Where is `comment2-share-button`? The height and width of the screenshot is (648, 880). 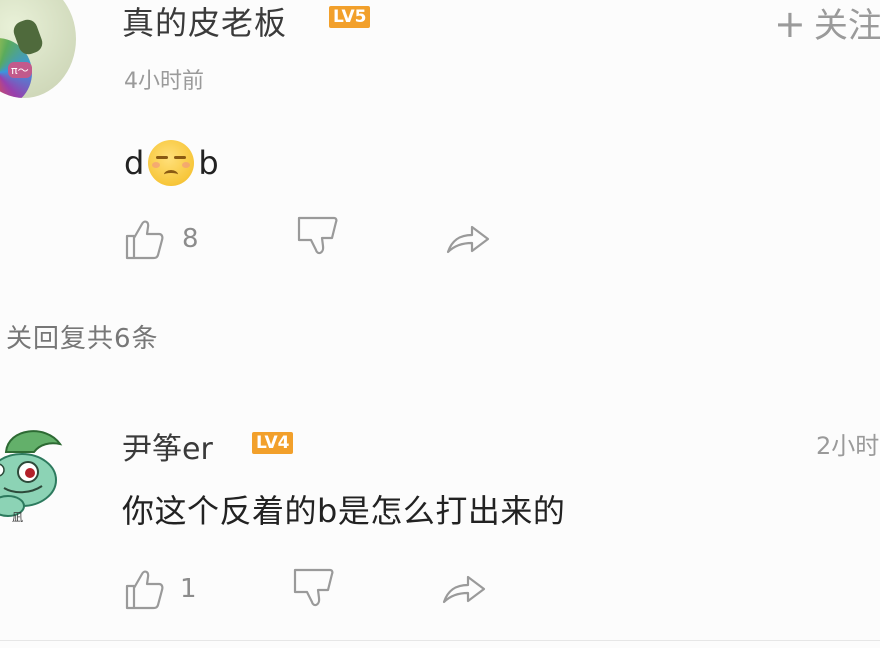 comment2-share-button is located at coordinates (464, 589).